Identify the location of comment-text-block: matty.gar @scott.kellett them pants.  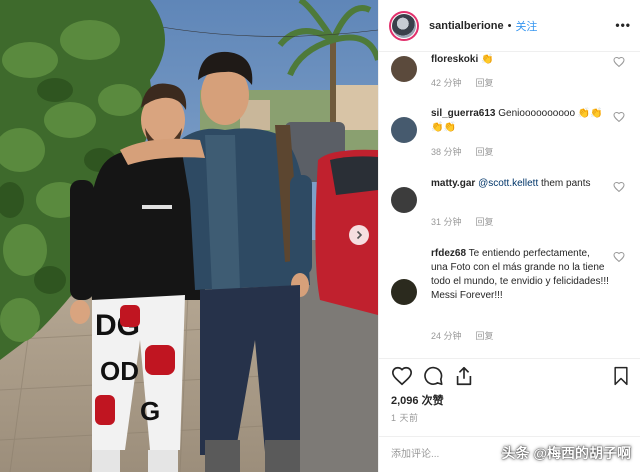
(520, 184).